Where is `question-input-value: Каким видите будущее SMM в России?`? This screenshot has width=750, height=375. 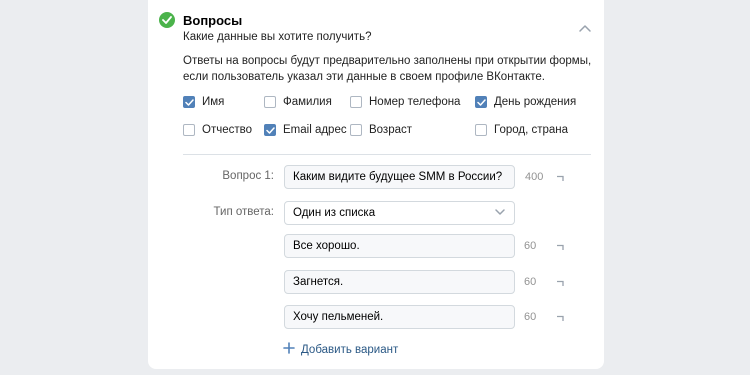
question-input-value: Каким видите будущее SMM в России? is located at coordinates (398, 177).